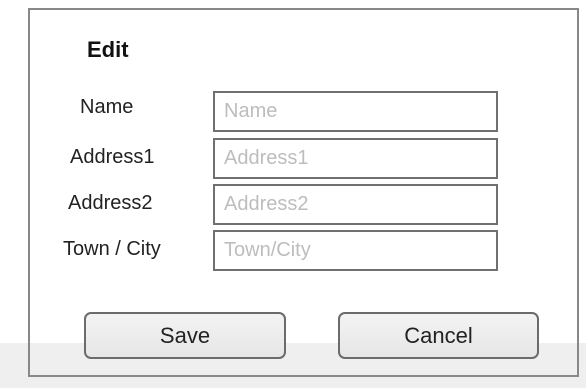  I want to click on address1-input, so click(355, 158).